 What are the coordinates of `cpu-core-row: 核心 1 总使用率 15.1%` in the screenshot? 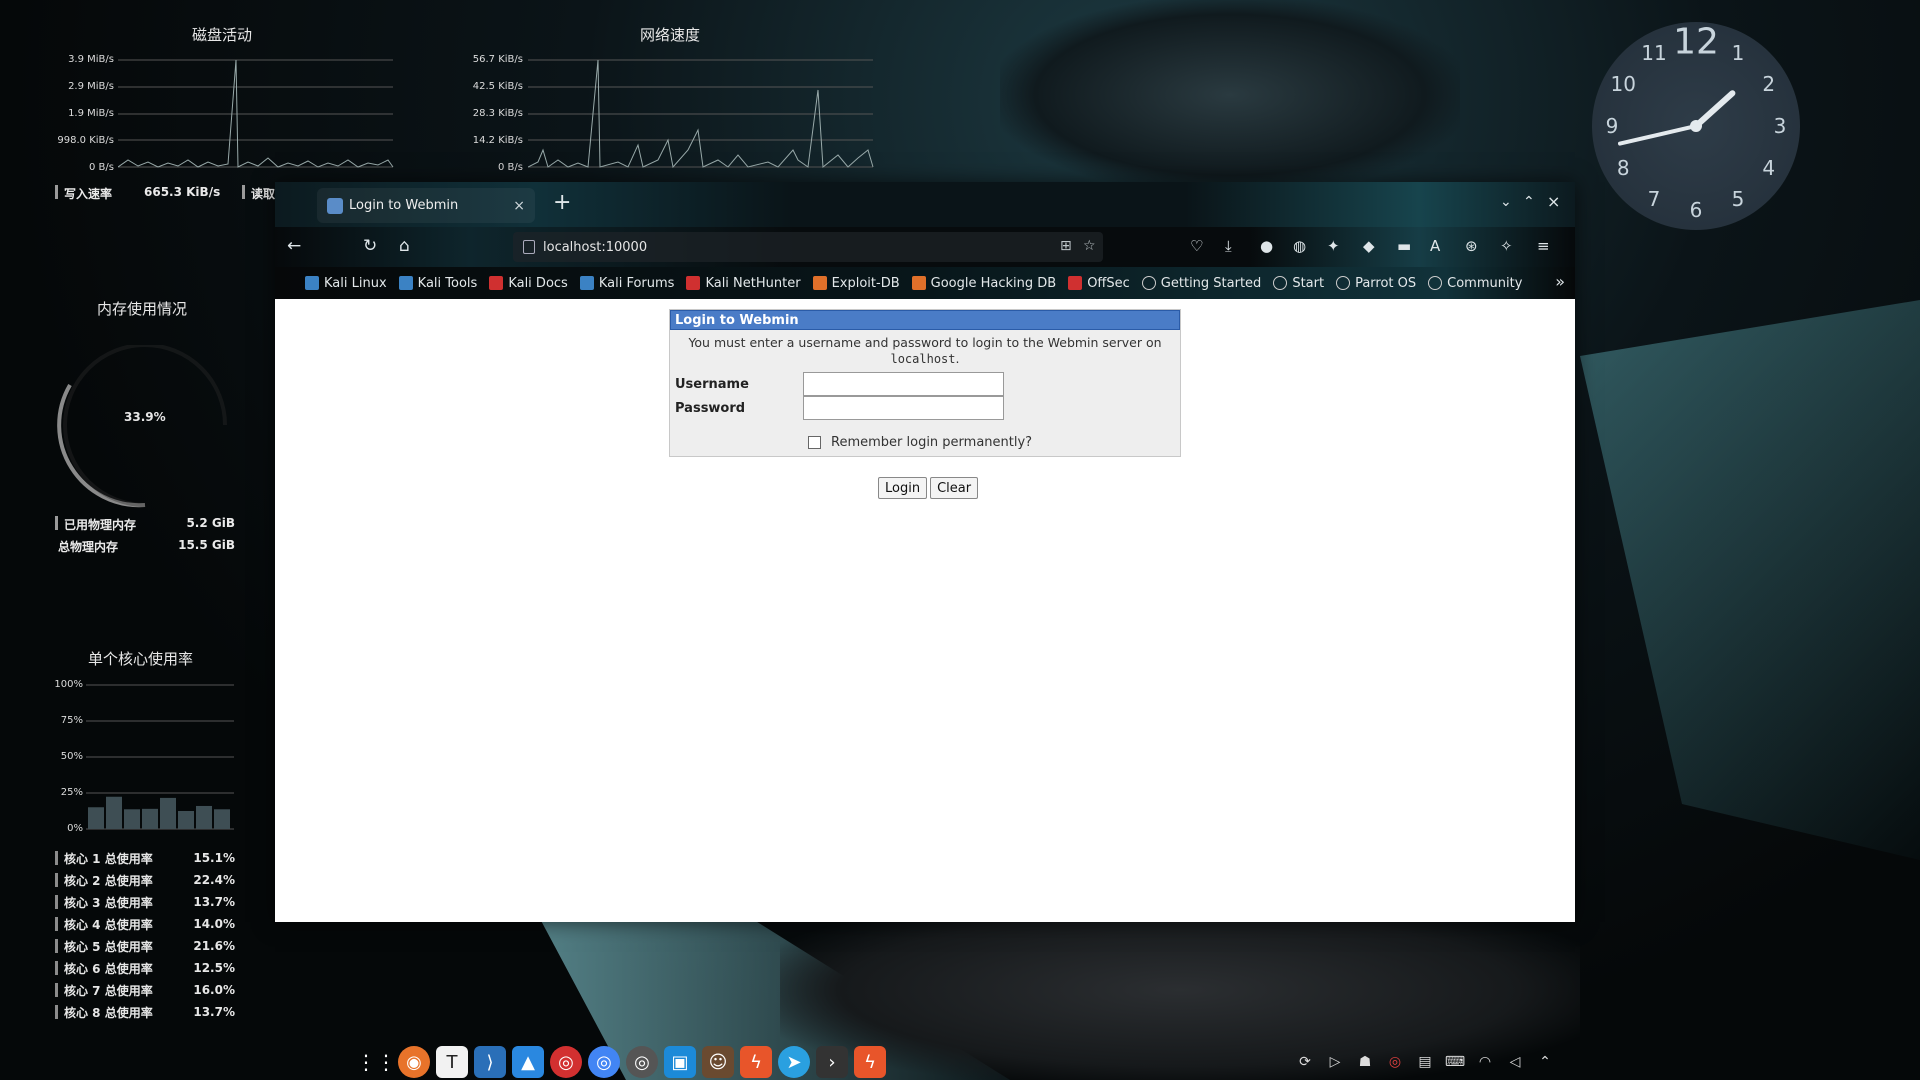 It's located at (145, 858).